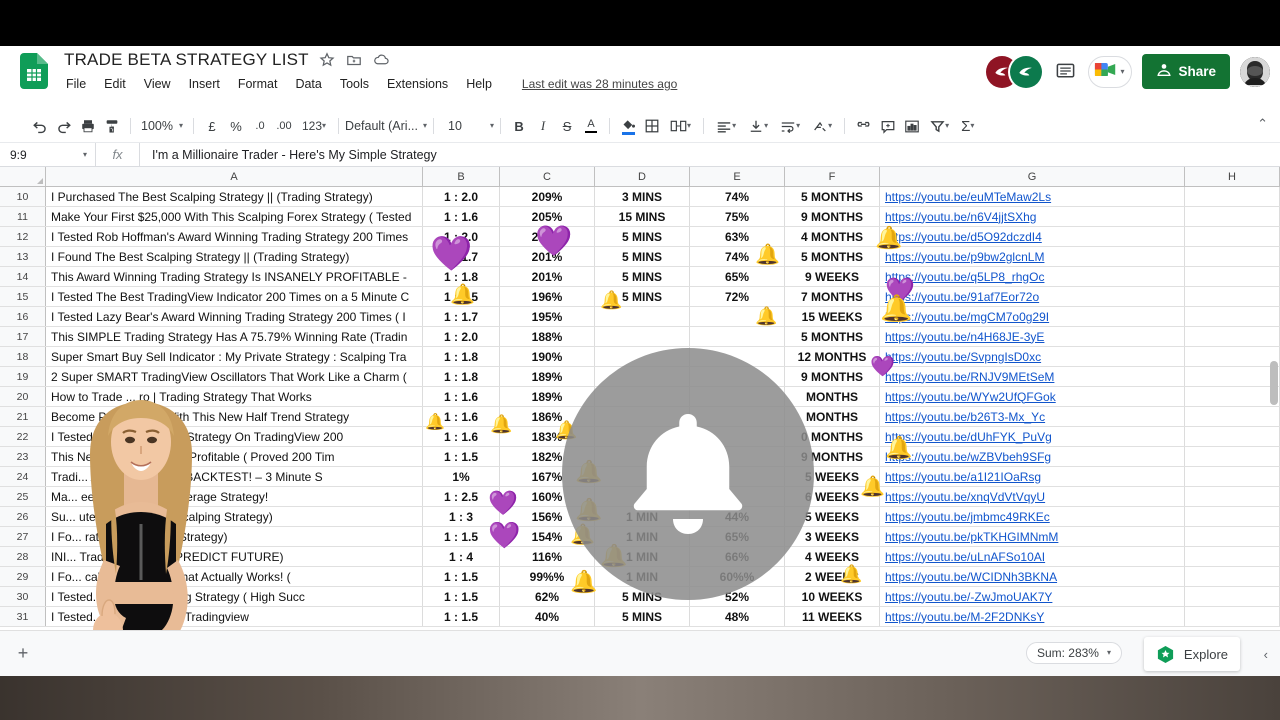 Image resolution: width=1280 pixels, height=720 pixels. What do you see at coordinates (832, 316) in the screenshot?
I see `cell-f: 15 WEEKS` at bounding box center [832, 316].